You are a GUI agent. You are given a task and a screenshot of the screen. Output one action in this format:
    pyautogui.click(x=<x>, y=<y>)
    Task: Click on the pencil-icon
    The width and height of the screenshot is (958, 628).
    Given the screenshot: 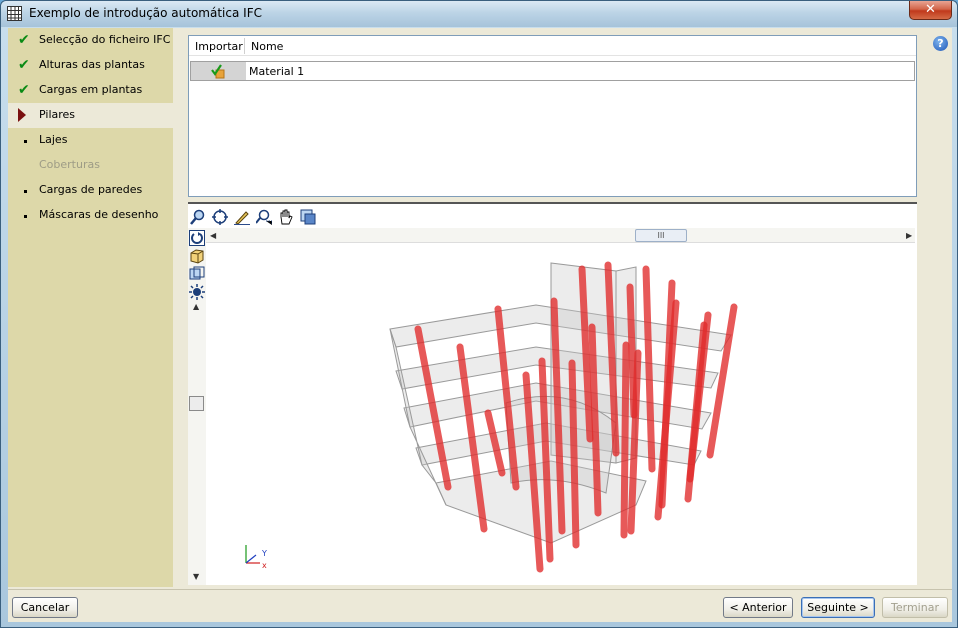 What is the action you would take?
    pyautogui.click(x=242, y=217)
    